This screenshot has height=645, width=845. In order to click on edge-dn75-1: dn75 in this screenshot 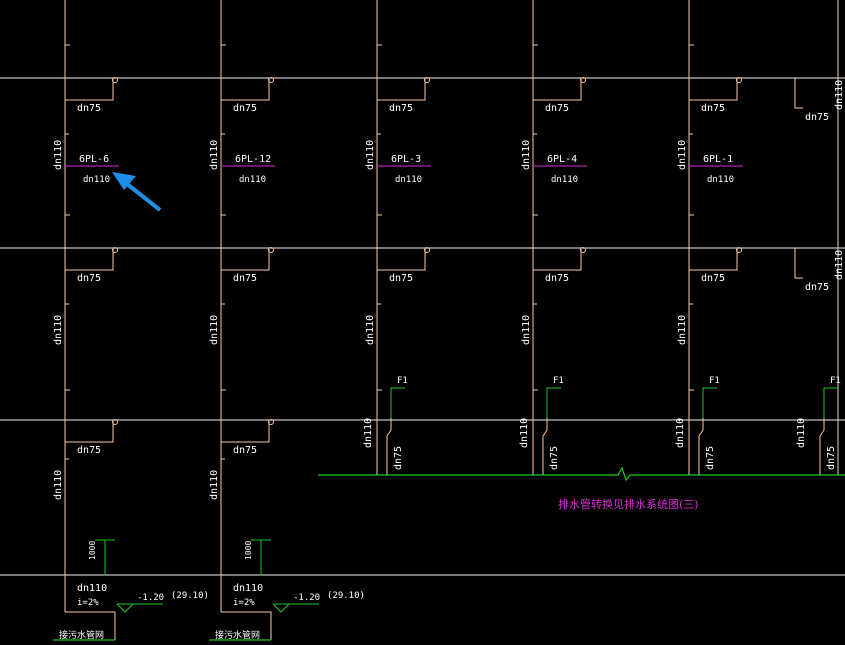, I will do `click(817, 287)`.